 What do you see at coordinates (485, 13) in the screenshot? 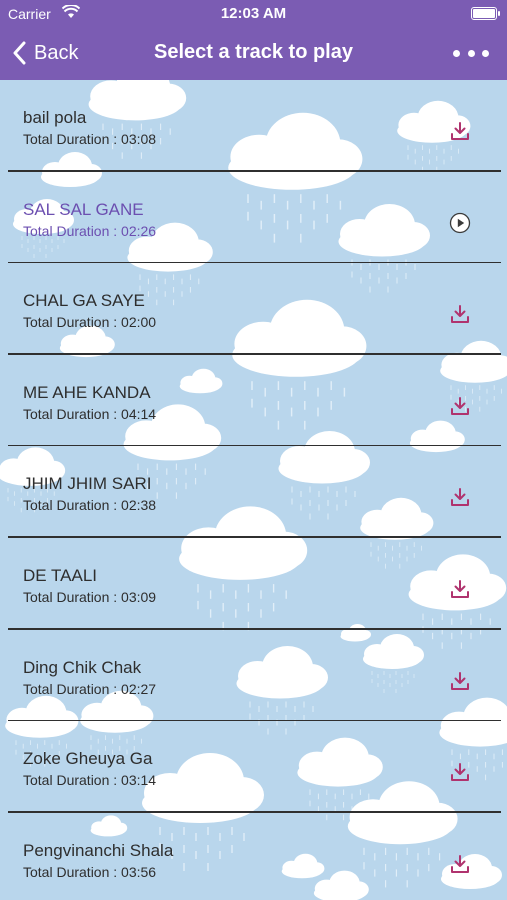
I see `battery-icon` at bounding box center [485, 13].